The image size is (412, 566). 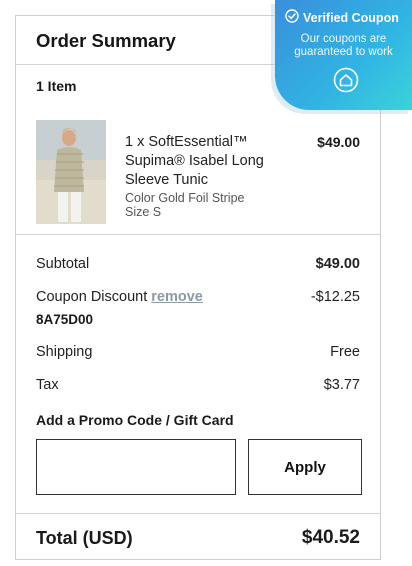 I want to click on product-thumbnail, so click(x=71, y=172).